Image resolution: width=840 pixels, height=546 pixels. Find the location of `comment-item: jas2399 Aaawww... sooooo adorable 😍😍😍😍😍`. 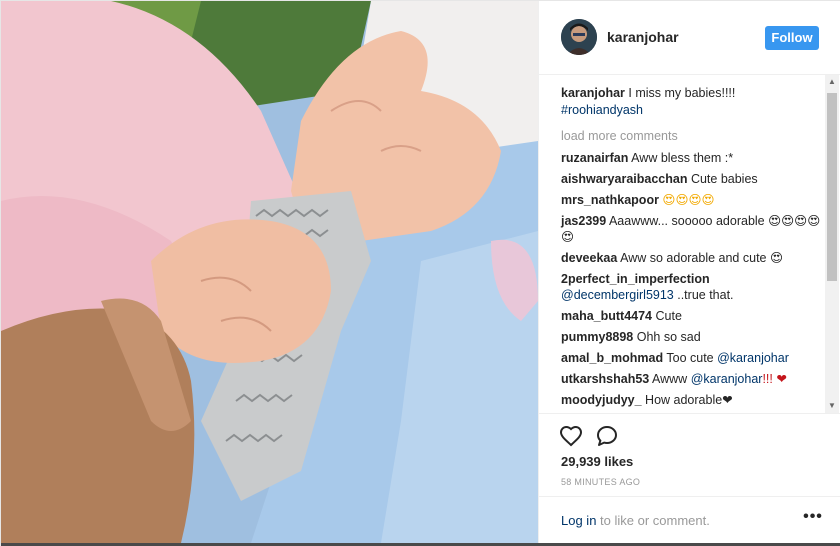

comment-item: jas2399 Aaawww... sooooo adorable 😍😍😍😍😍 is located at coordinates (692, 229).